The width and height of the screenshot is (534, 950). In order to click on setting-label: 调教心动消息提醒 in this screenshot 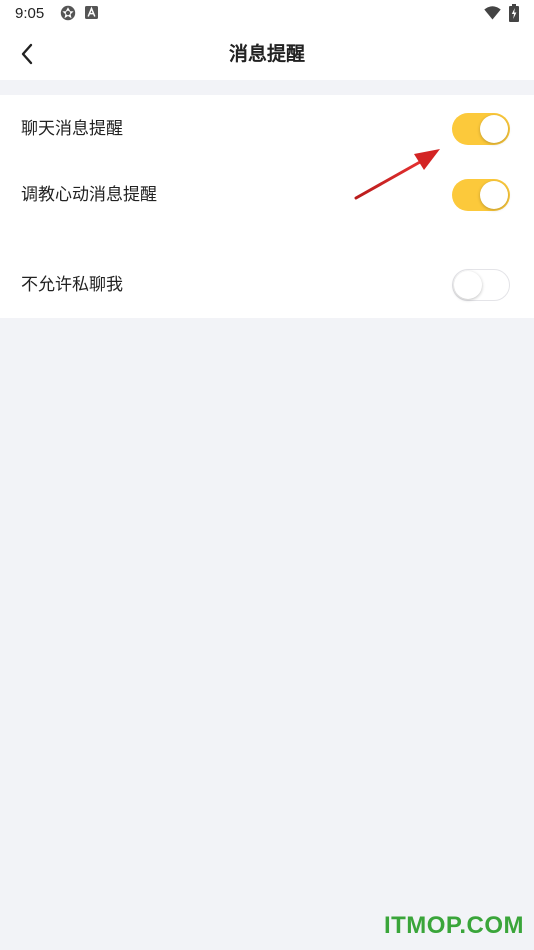, I will do `click(89, 195)`.